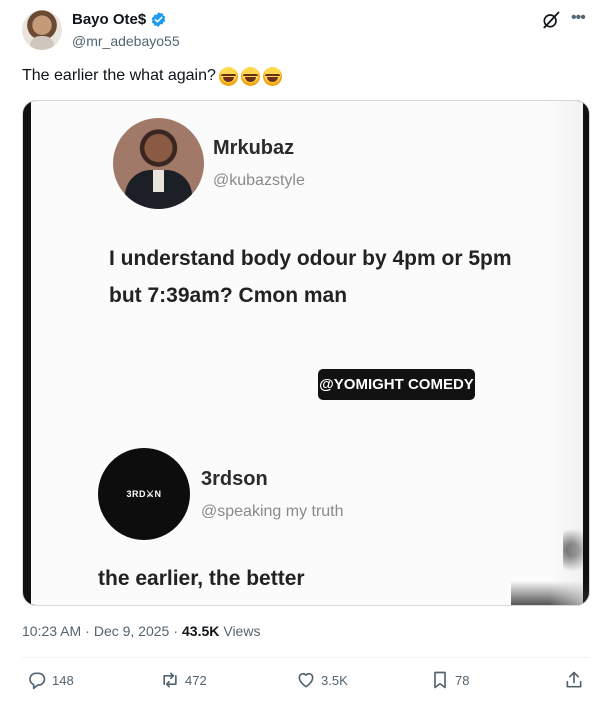  I want to click on author-display-name: Bayo Ote$, so click(109, 19).